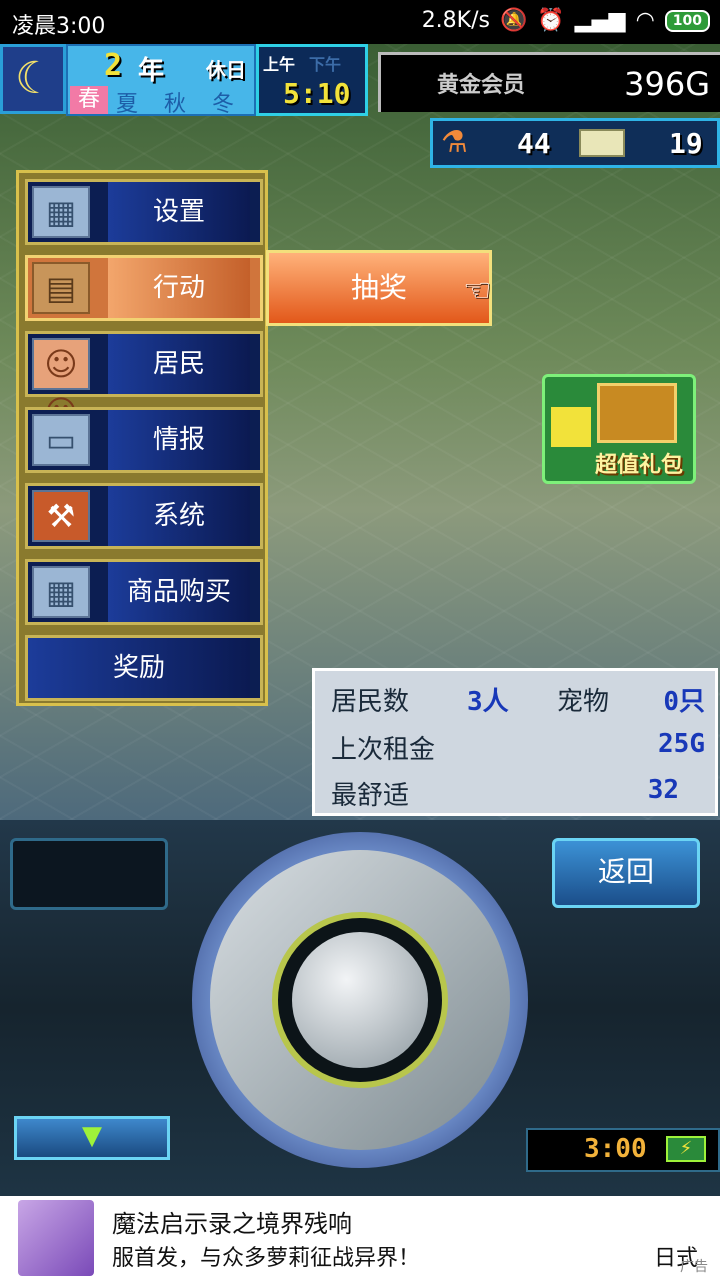  I want to click on date-panel: 2 年 休日 春 夏 秋 冬, so click(161, 80).